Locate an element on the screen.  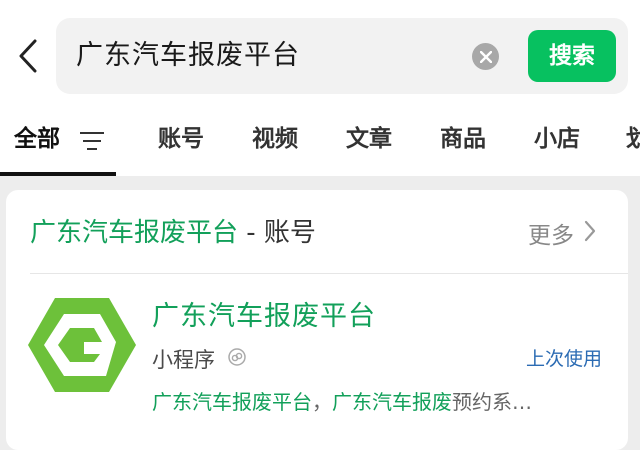
link-icon is located at coordinates (237, 357).